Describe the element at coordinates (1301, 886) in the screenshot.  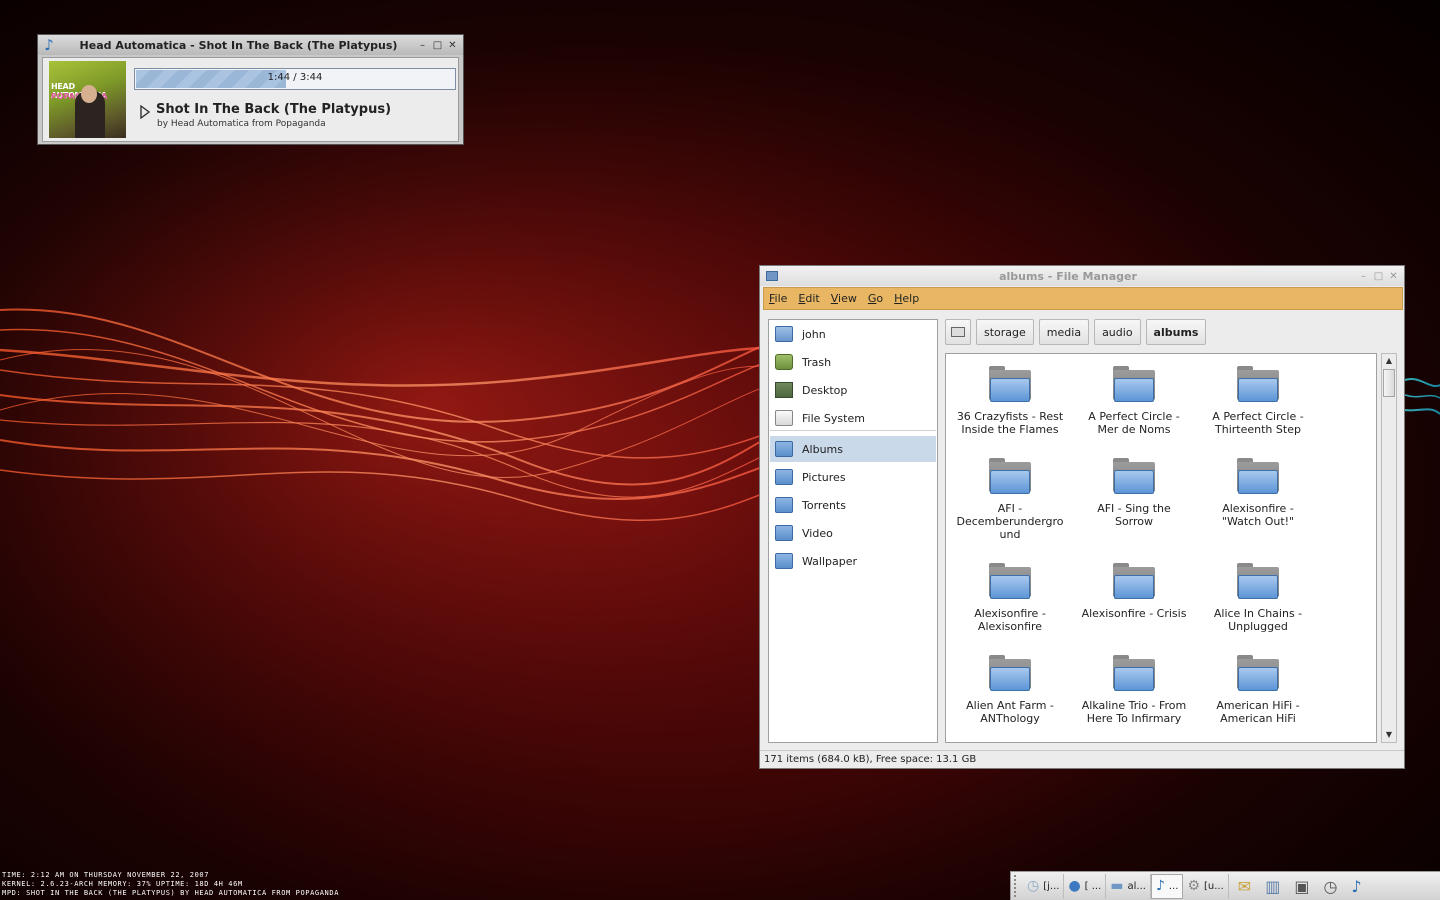
I see `window-list-icon: ▣` at that location.